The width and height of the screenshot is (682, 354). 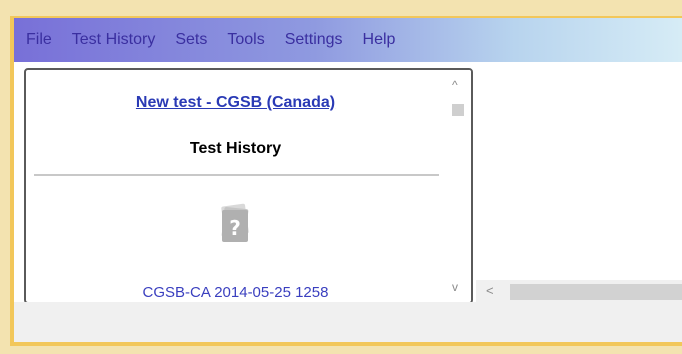 I want to click on menu-sets: Sets, so click(x=191, y=40).